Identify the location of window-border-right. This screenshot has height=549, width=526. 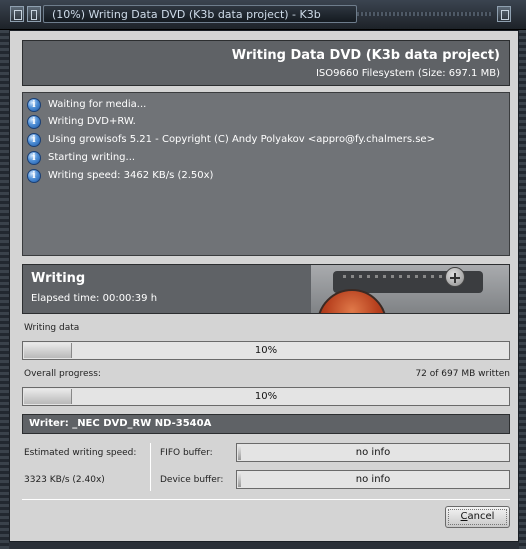
(522, 289).